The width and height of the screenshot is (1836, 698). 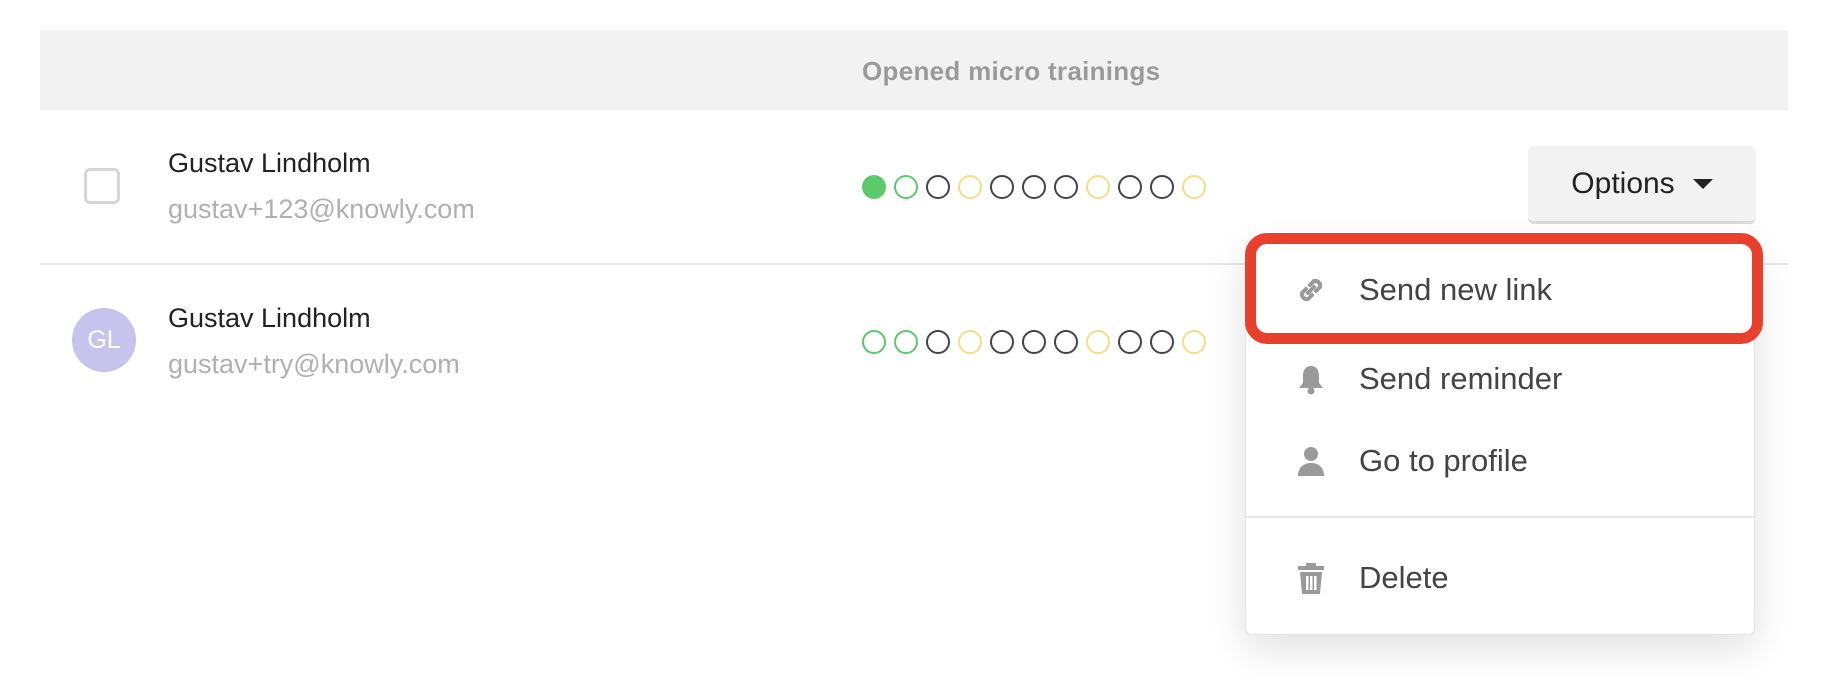 I want to click on menu-item-label: Send reminder, so click(x=1461, y=378).